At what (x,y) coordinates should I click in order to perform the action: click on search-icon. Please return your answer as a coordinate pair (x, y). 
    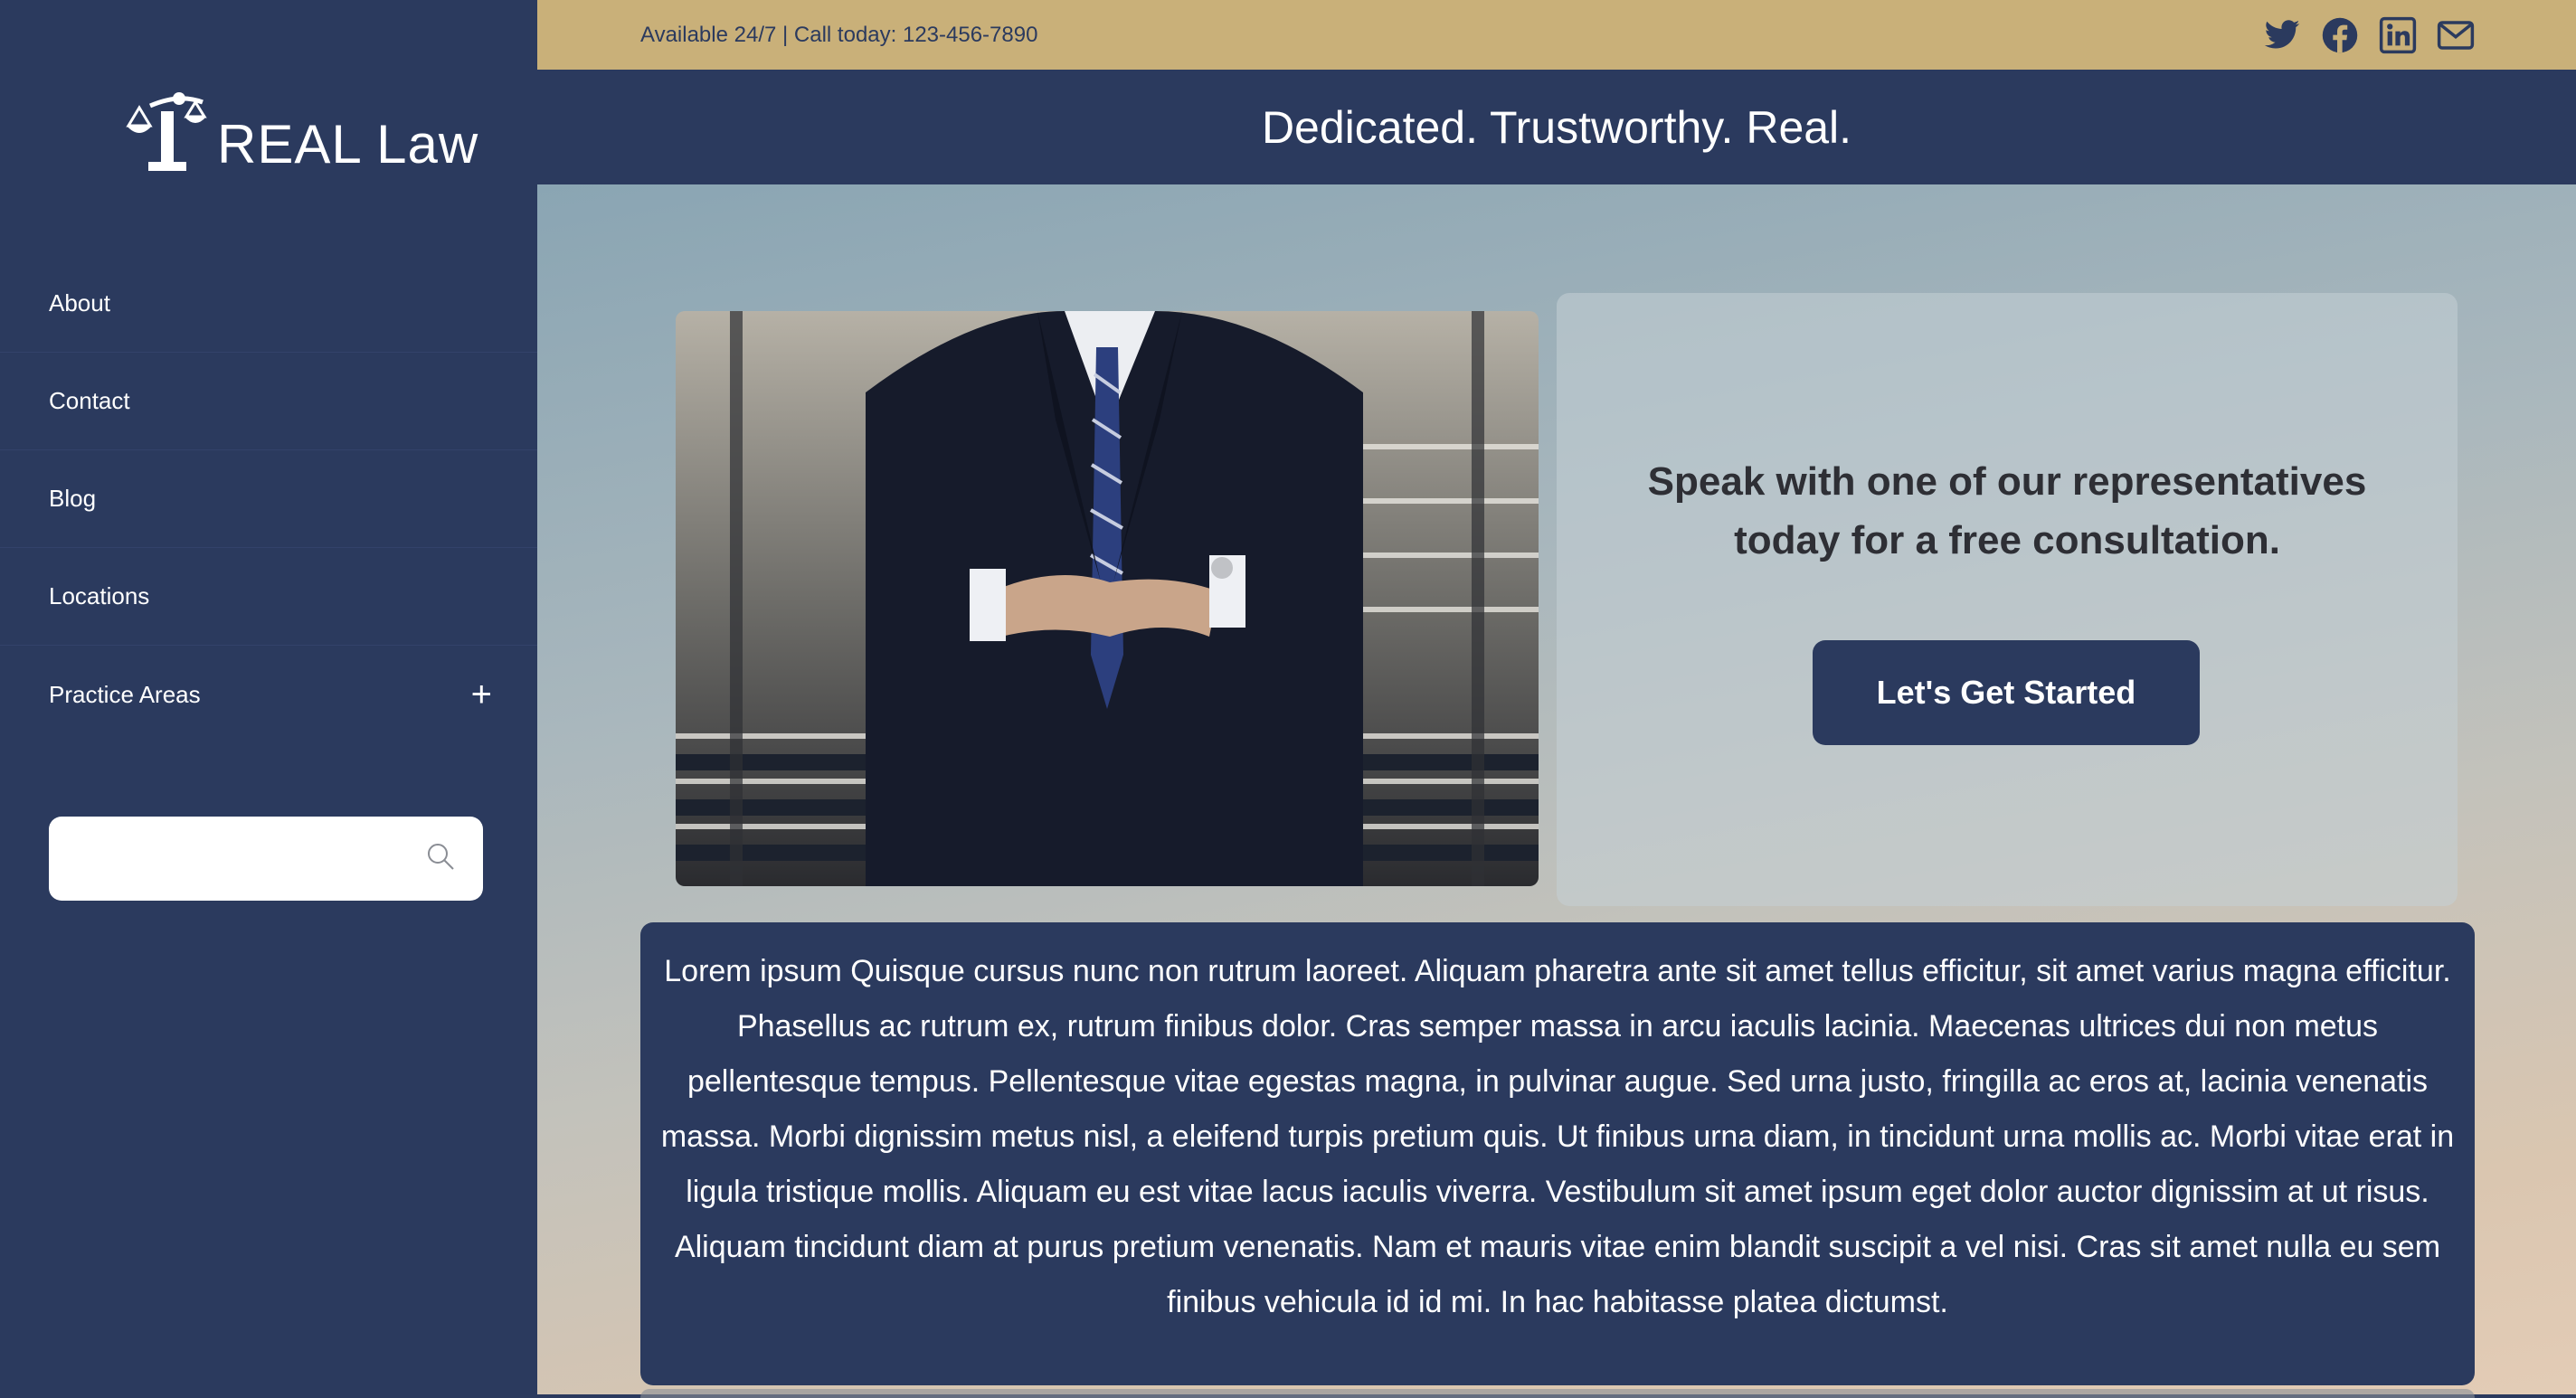
    Looking at the image, I should click on (440, 858).